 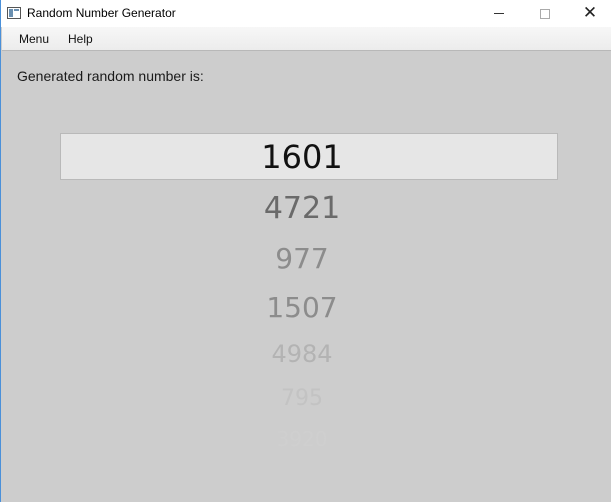 What do you see at coordinates (110, 76) in the screenshot?
I see `prompt-label: Generated random number is:` at bounding box center [110, 76].